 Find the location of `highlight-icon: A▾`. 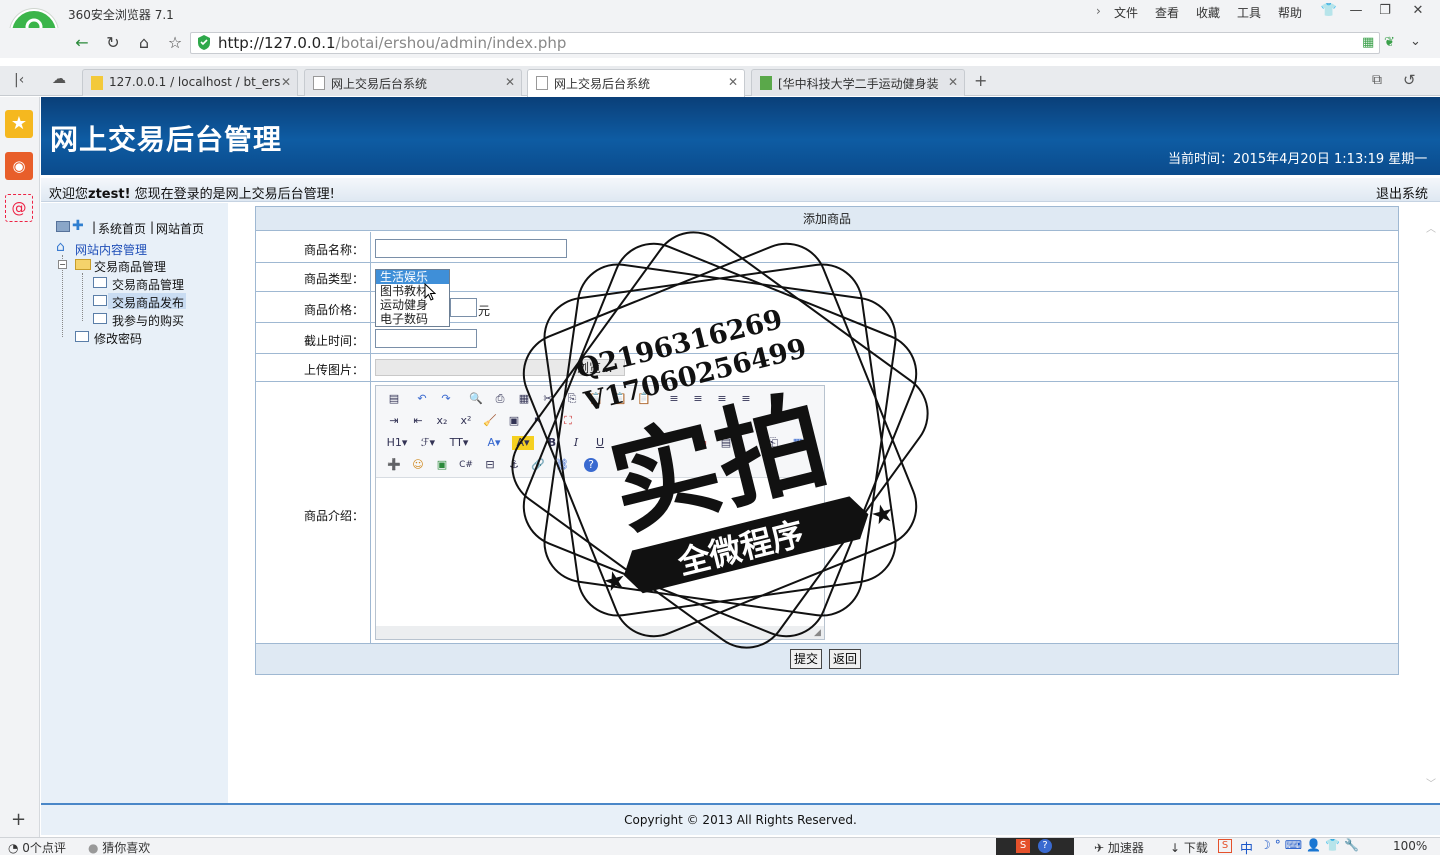

highlight-icon: A▾ is located at coordinates (523, 443).